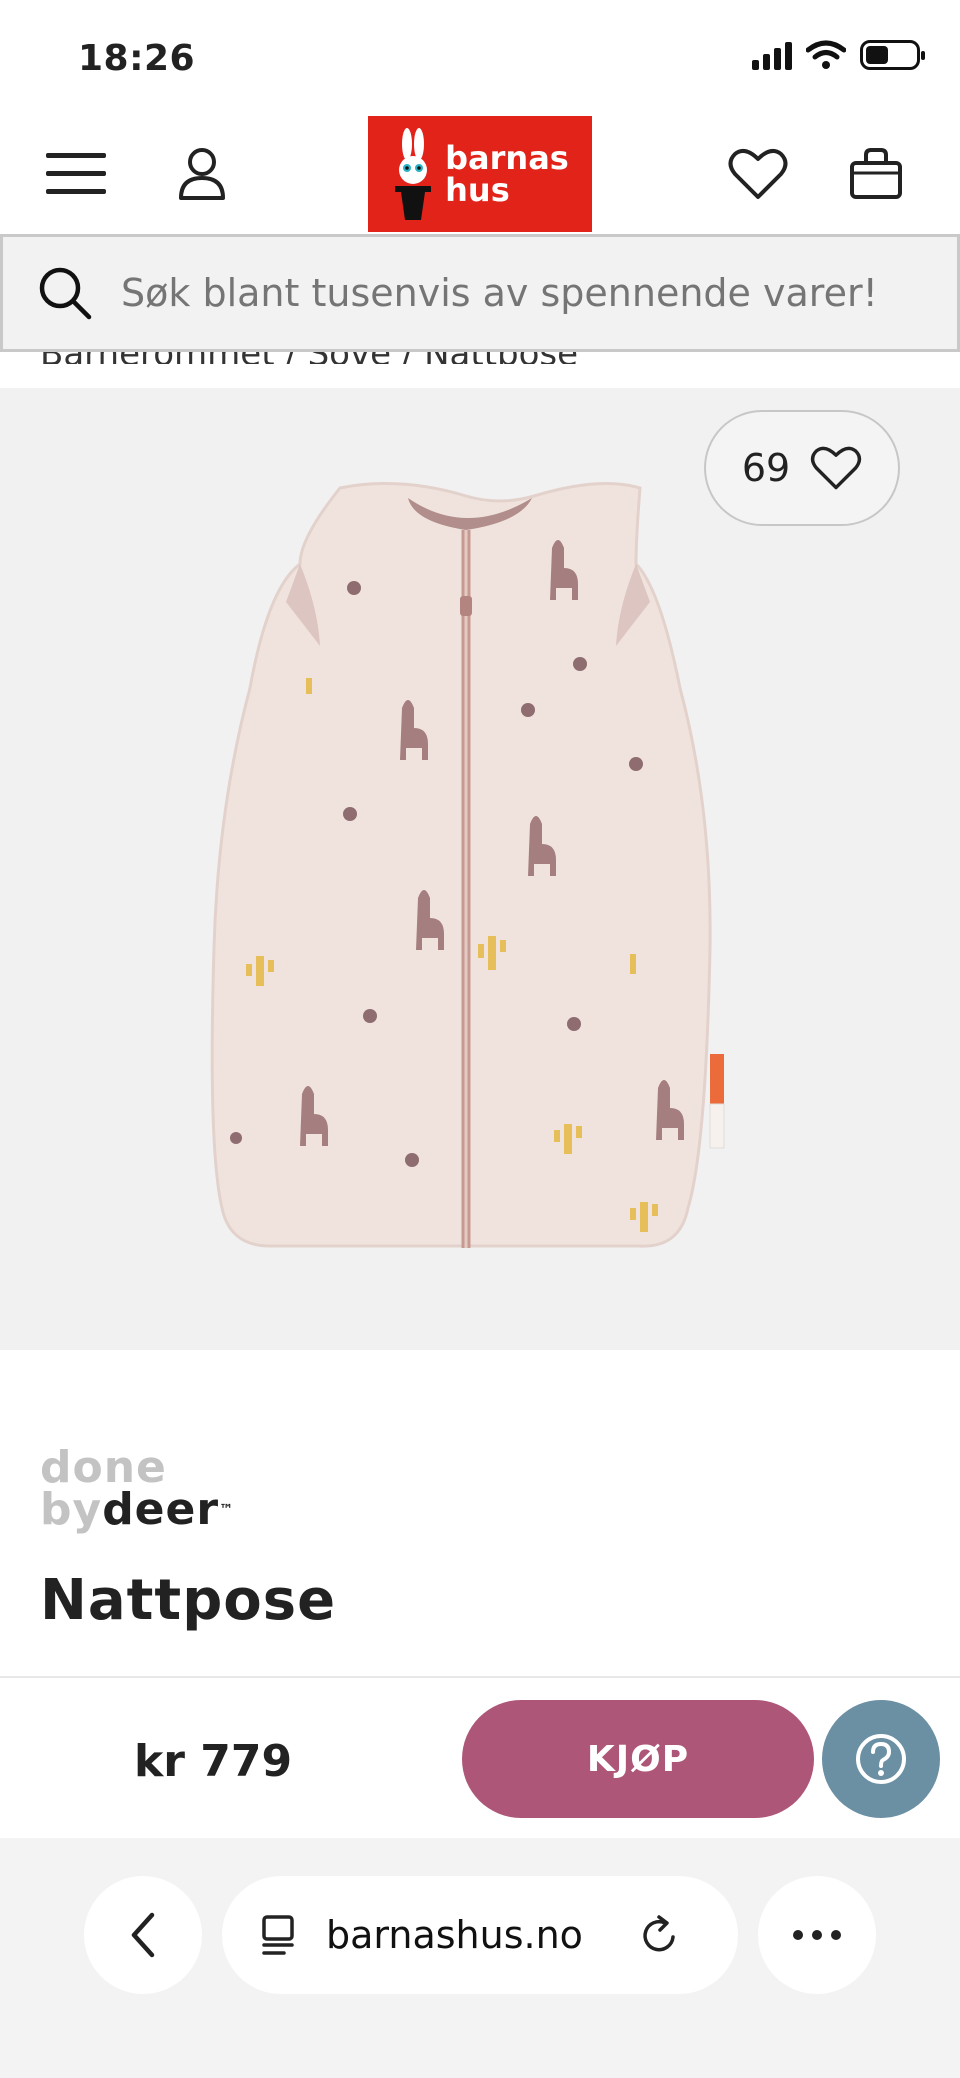 This screenshot has height=2078, width=960. I want to click on help-button, so click(881, 1759).